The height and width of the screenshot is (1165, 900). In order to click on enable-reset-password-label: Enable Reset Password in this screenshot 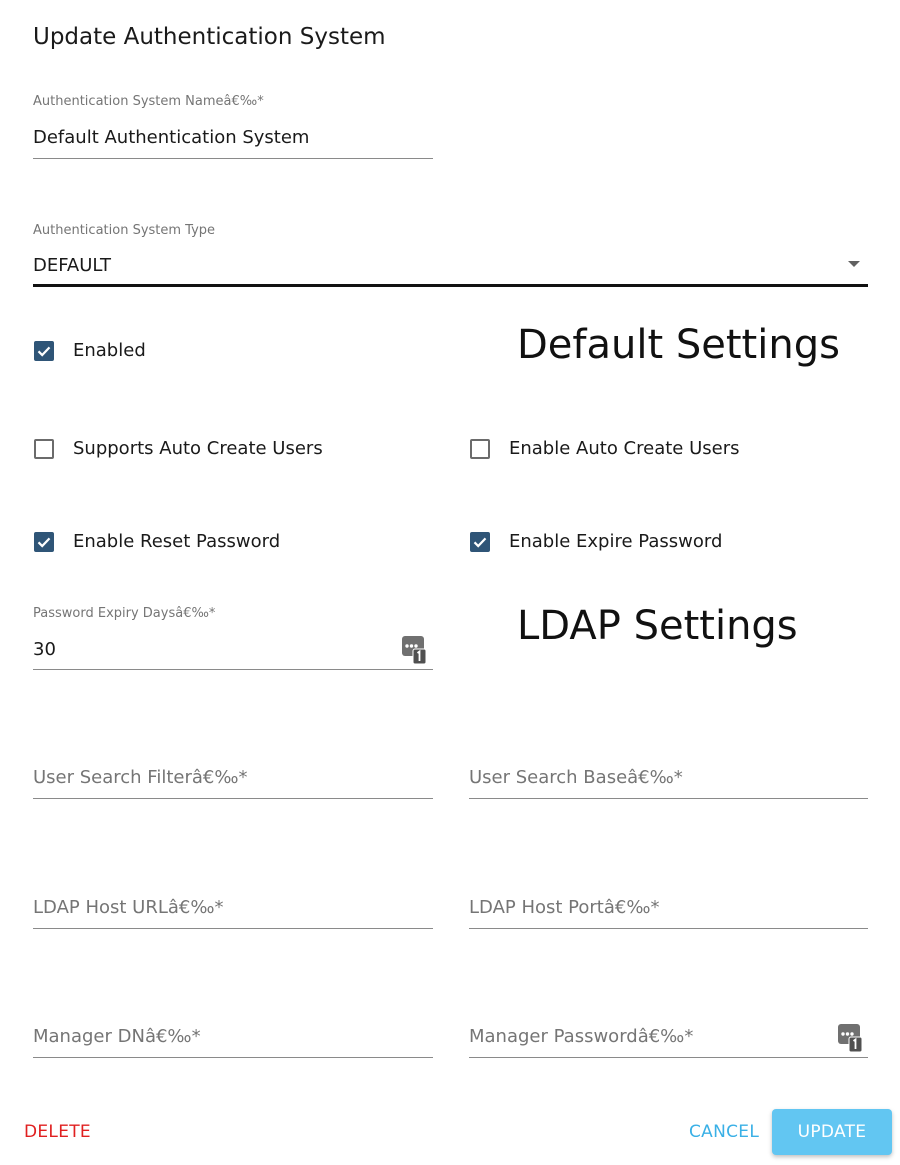, I will do `click(177, 541)`.